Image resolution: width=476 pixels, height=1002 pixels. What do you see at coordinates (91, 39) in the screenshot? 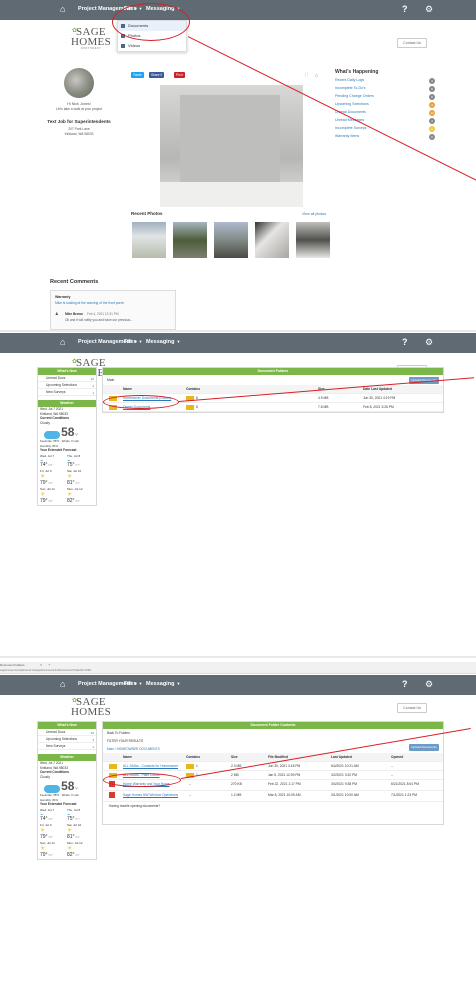
I see `sage-homes-logo: ✿ SAGE HOMES NORTHWEST` at bounding box center [91, 39].